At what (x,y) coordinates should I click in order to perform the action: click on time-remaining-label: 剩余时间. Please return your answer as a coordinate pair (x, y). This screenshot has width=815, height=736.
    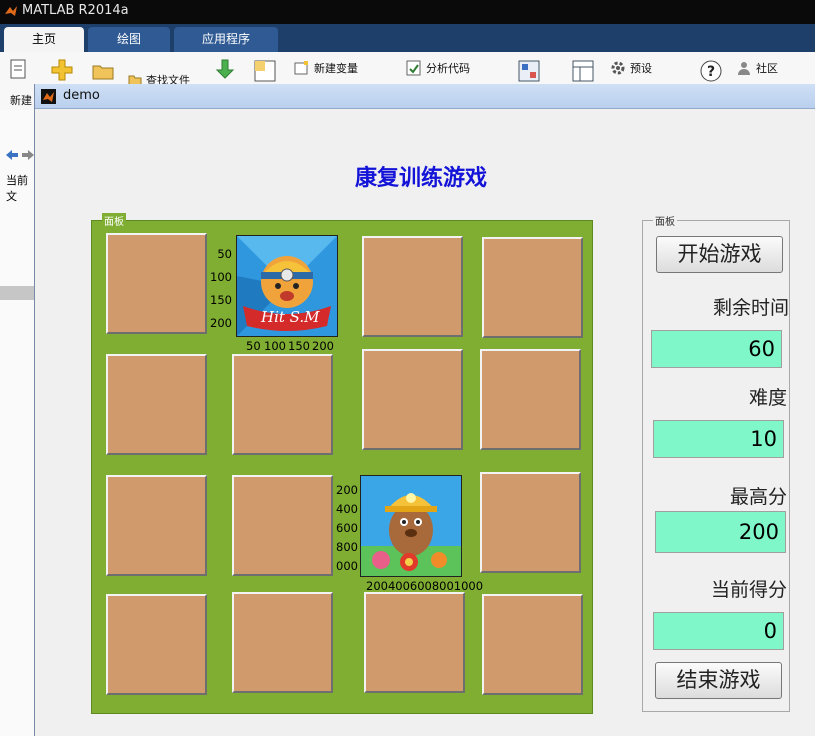
    Looking at the image, I should click on (750, 308).